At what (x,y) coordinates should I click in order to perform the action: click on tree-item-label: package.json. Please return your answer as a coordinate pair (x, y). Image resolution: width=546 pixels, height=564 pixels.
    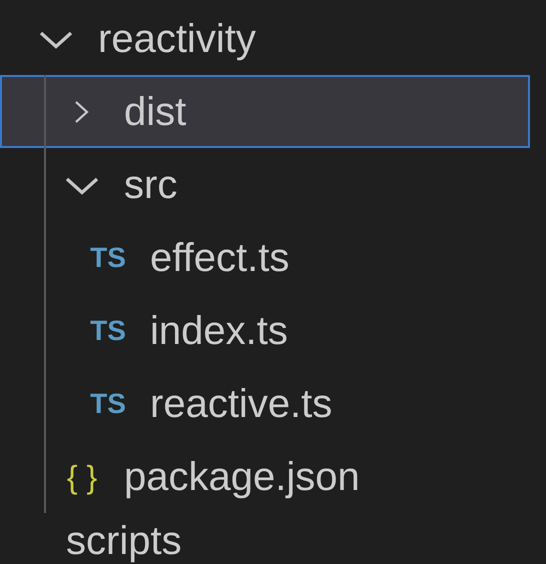
    Looking at the image, I should click on (242, 476).